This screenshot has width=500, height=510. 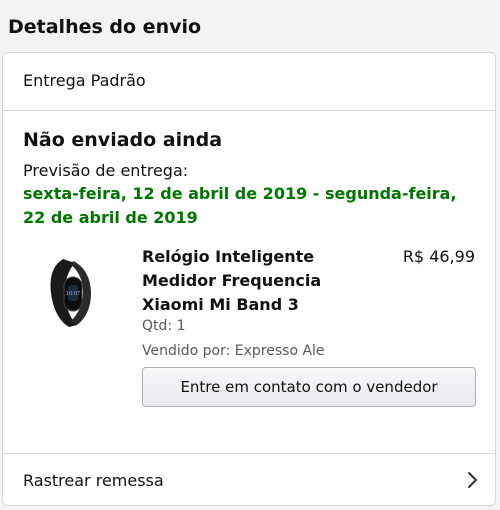 What do you see at coordinates (123, 140) in the screenshot?
I see `shipment-status: Não enviado ainda` at bounding box center [123, 140].